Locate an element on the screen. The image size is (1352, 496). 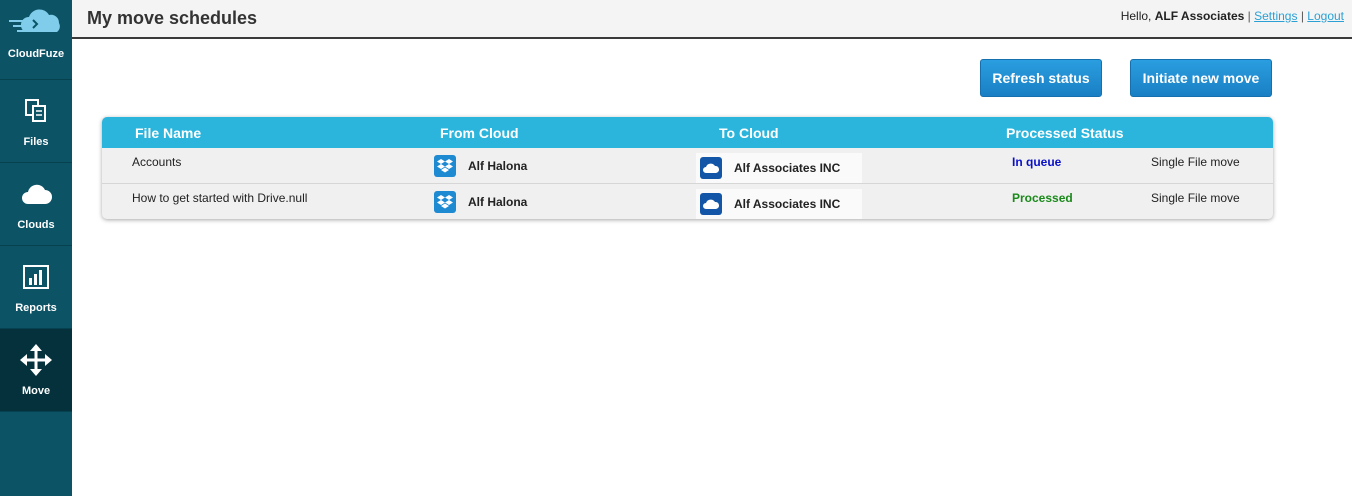
sidebar-item-label: Clouds is located at coordinates (36, 225).